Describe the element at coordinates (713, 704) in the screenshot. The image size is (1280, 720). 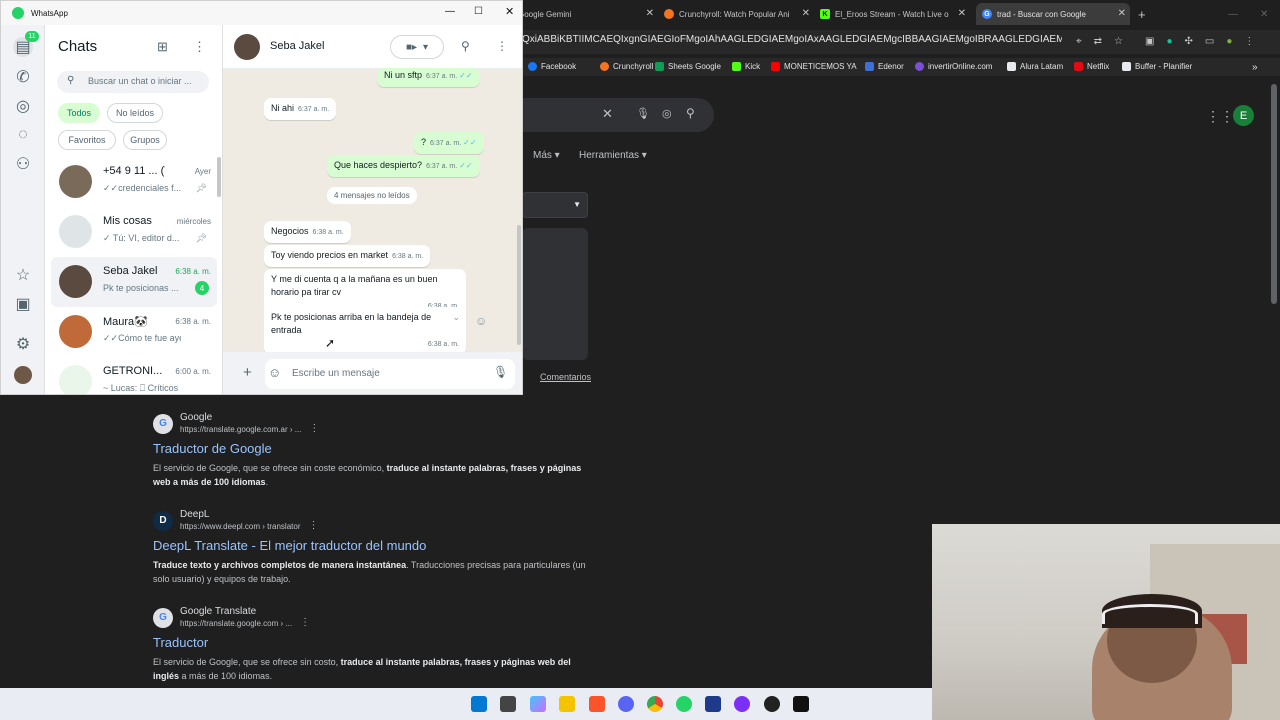
I see `visual-studio-icon` at that location.